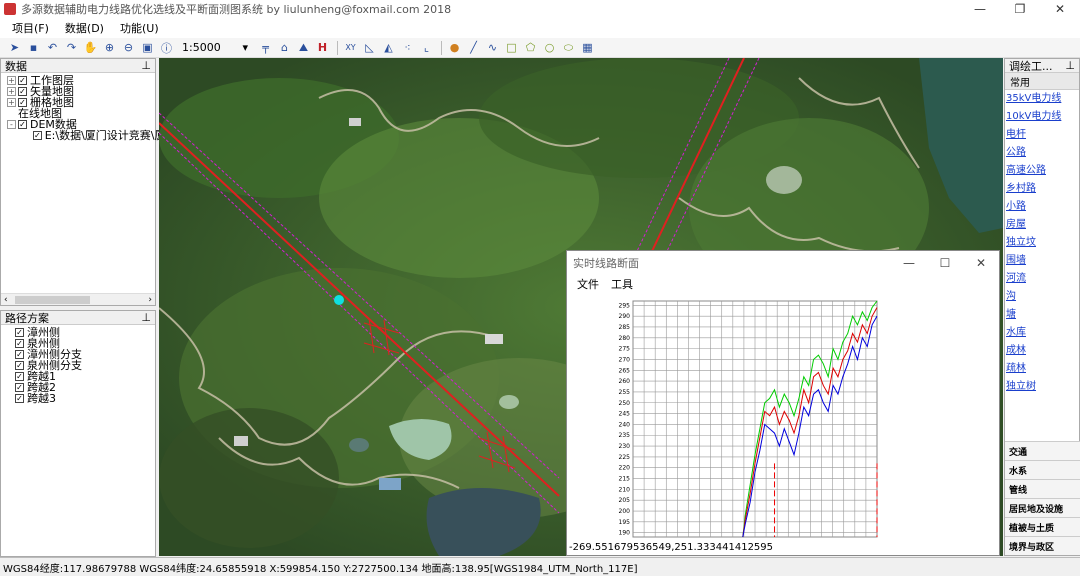  Describe the element at coordinates (1042, 153) in the screenshot. I see `survey-link: 公路` at that location.